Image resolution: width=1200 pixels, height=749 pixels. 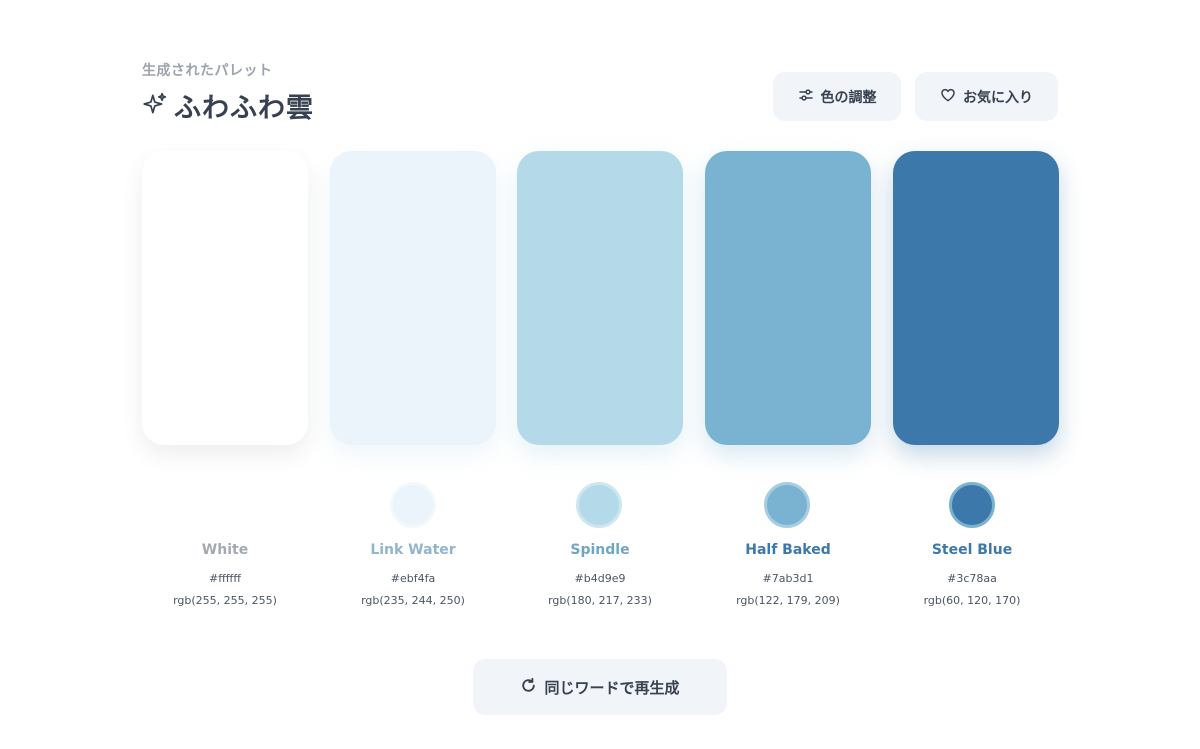 What do you see at coordinates (788, 579) in the screenshot?
I see `color-hex: #7ab3d1` at bounding box center [788, 579].